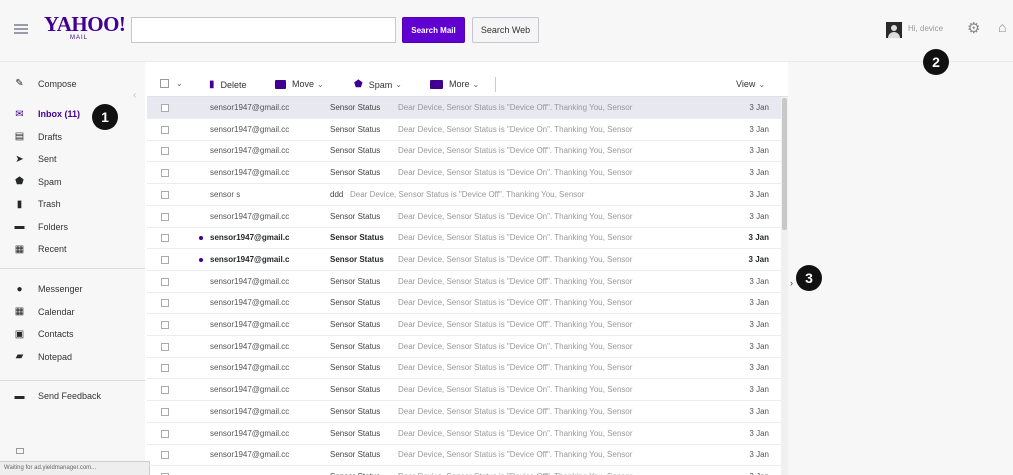  What do you see at coordinates (750, 84) in the screenshot?
I see `view-dropdown: View ⌄` at bounding box center [750, 84].